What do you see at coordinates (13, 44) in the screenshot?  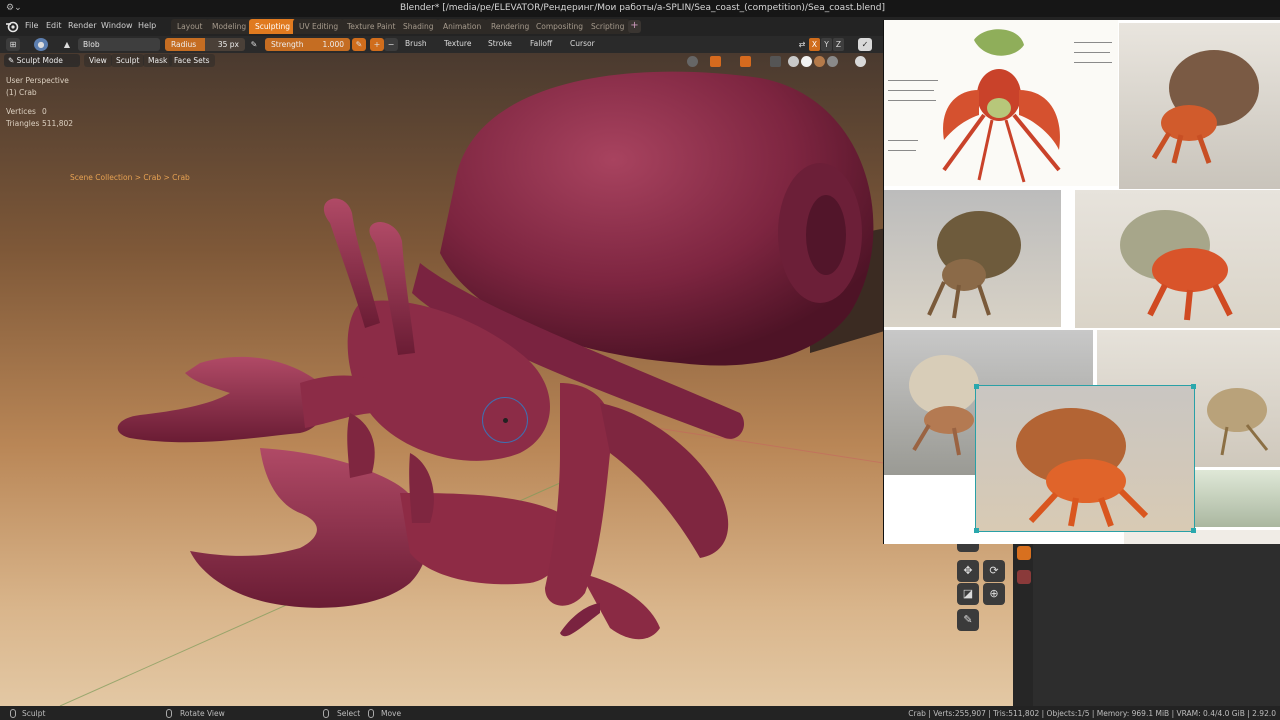 I see `editor-type-icon: ⊞` at bounding box center [13, 44].